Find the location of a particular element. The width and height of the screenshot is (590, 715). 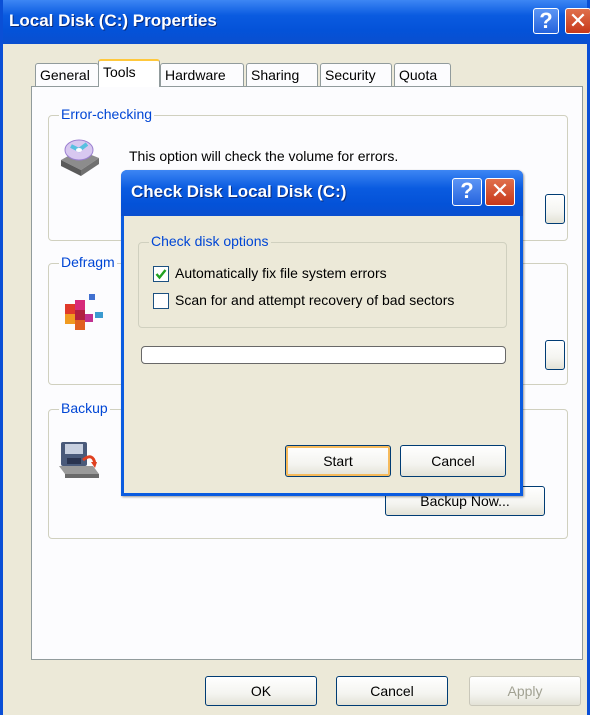

tab-hardware: Hardware is located at coordinates (202, 74).